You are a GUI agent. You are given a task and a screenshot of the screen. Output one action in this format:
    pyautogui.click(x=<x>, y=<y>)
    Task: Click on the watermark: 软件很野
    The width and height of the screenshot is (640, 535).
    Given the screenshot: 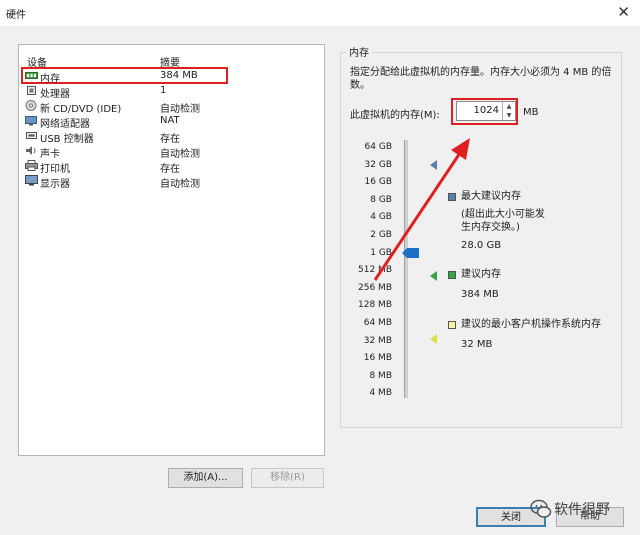 What is the action you would take?
    pyautogui.click(x=583, y=509)
    